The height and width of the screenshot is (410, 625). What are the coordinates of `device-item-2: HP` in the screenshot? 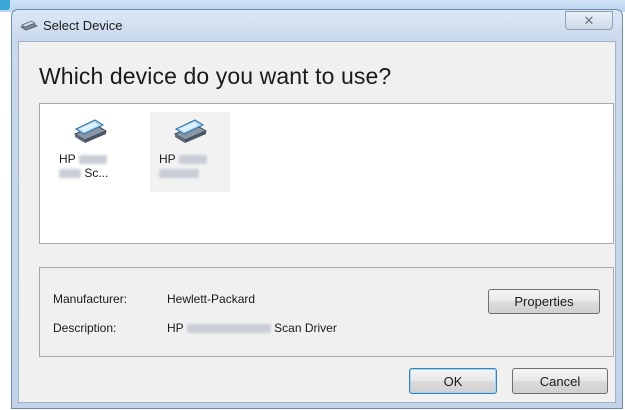 It's located at (190, 152).